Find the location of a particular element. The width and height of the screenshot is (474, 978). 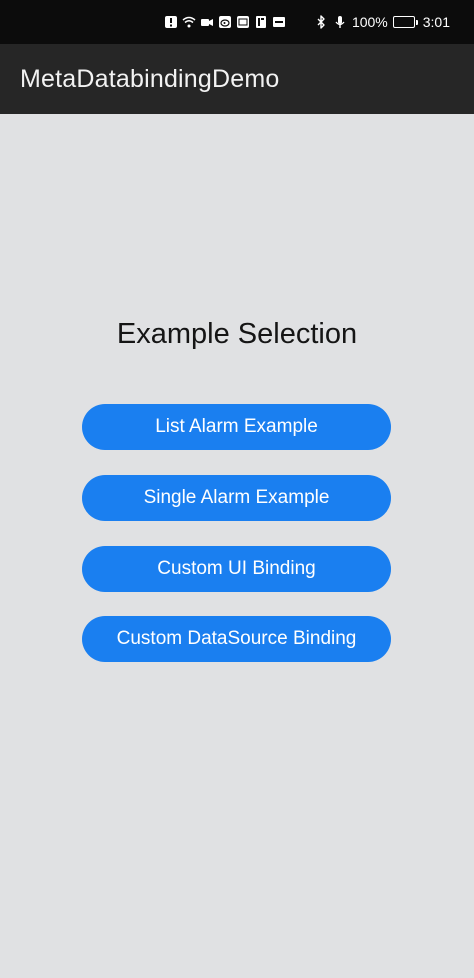

system-status: 100% 3:01 is located at coordinates (382, 22).